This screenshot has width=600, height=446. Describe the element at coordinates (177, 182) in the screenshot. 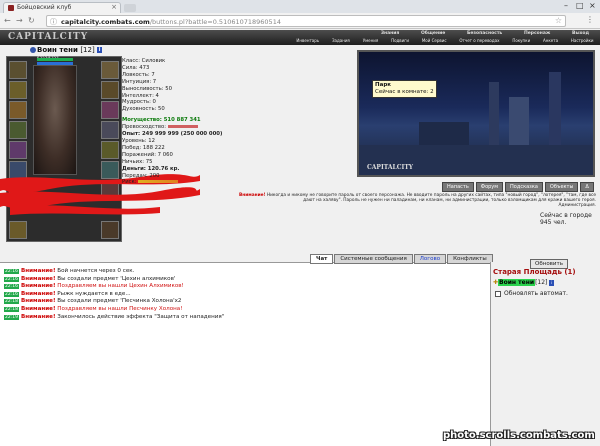

I see `stat-risk: Риск:` at that location.